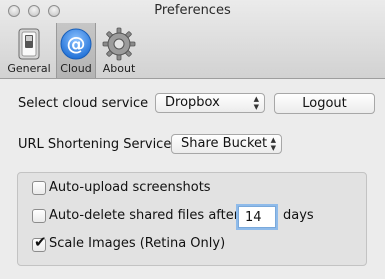  What do you see at coordinates (324, 103) in the screenshot?
I see `logout-button: Logout` at bounding box center [324, 103].